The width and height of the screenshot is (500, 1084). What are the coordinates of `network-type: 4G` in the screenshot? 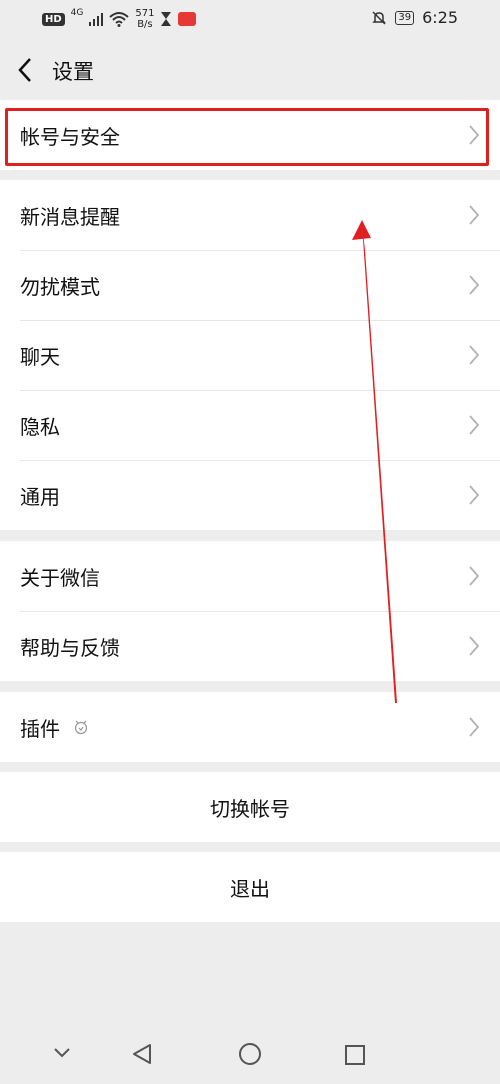 It's located at (77, 13).